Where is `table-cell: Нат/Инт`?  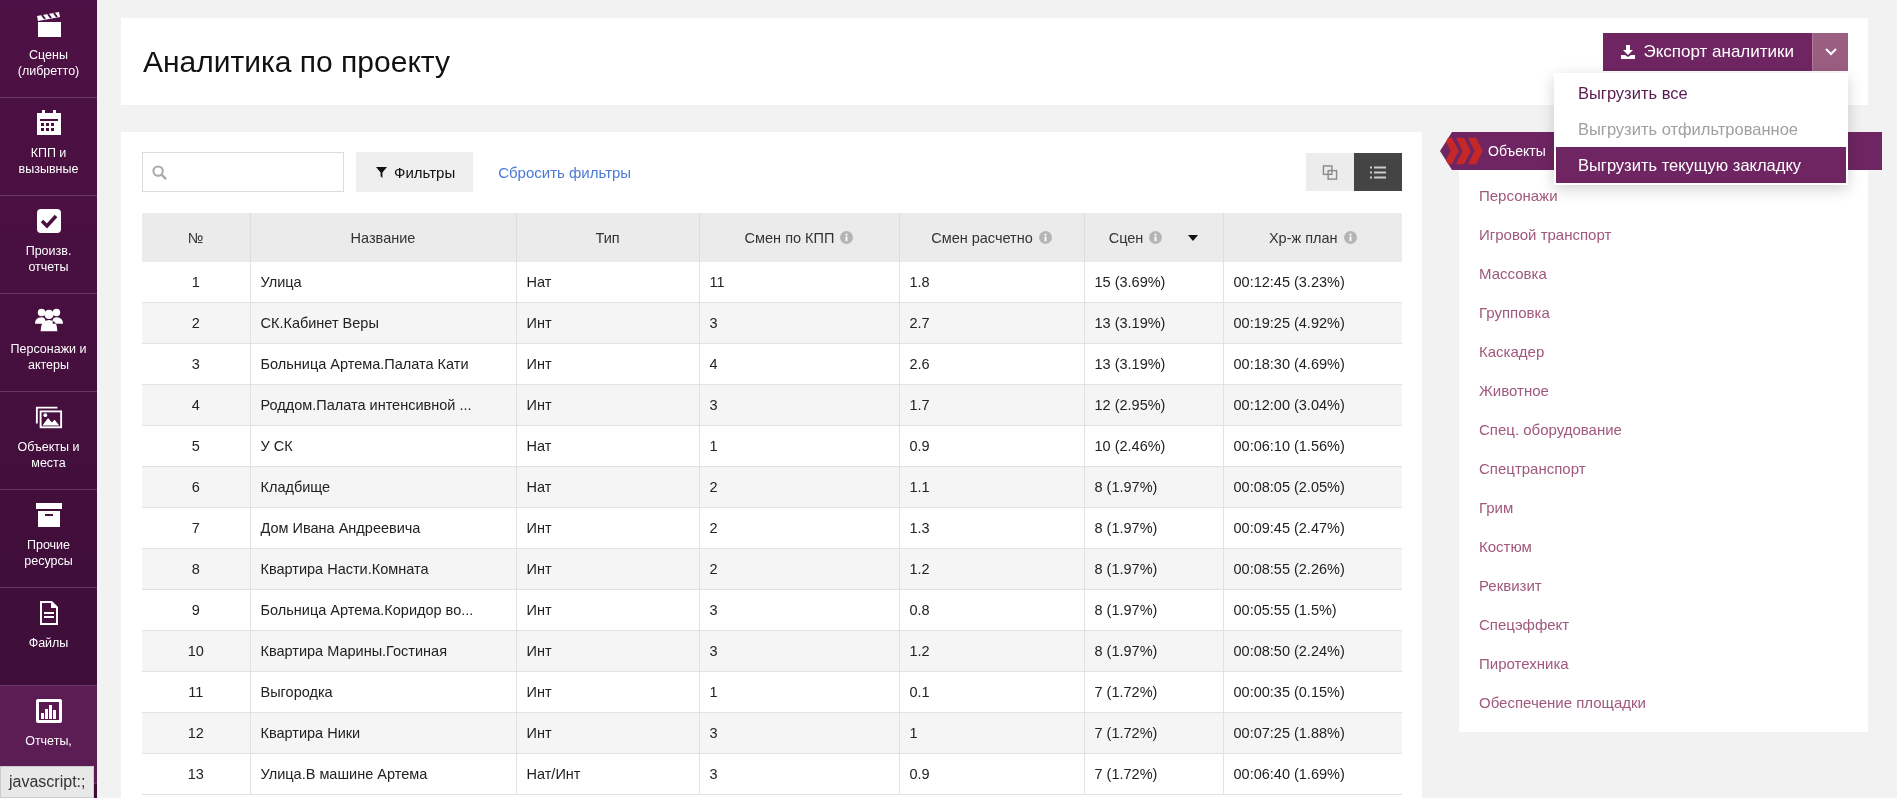 table-cell: Нат/Инт is located at coordinates (607, 774).